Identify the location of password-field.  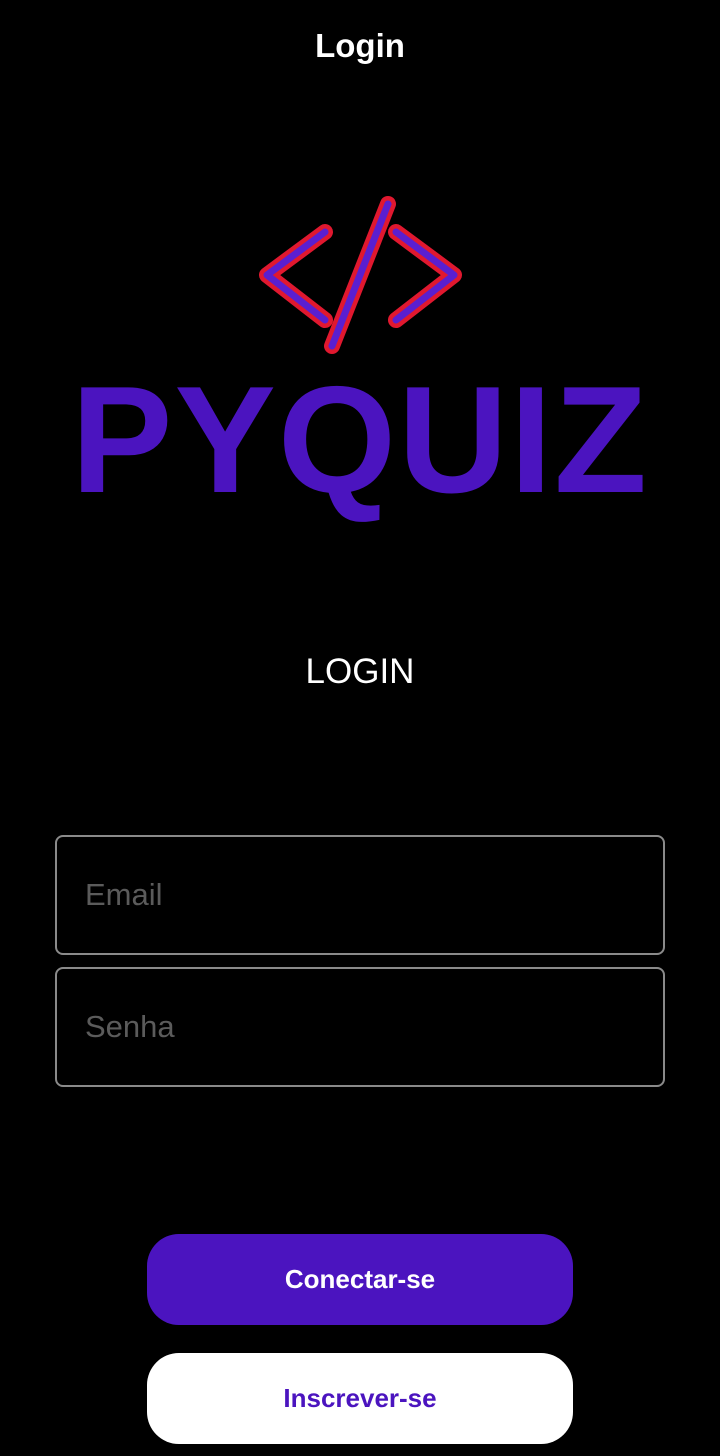
(360, 1027).